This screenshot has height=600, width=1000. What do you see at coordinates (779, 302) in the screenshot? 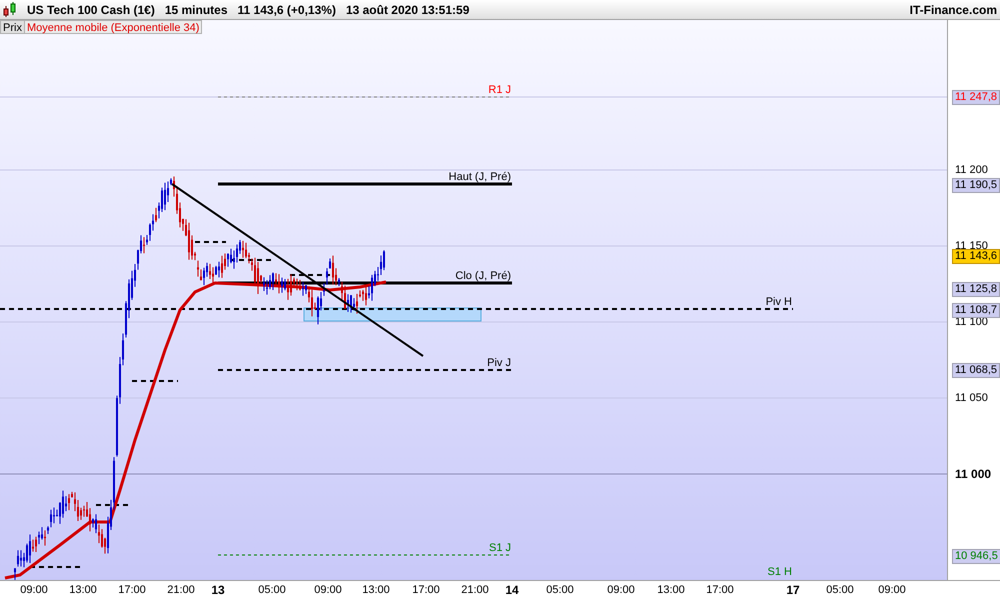
I see `level-label: Piv H` at bounding box center [779, 302].